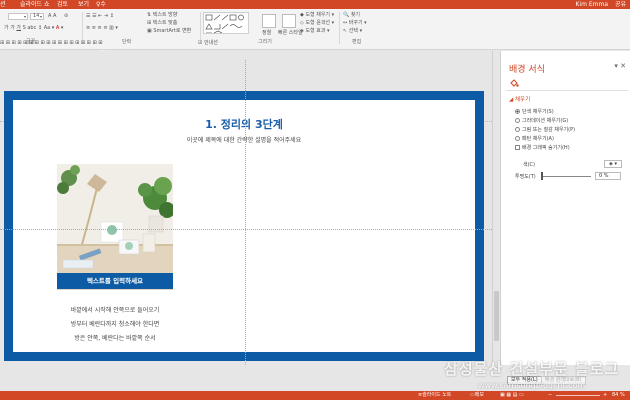  I want to click on quick-styles-icon, so click(289, 21).